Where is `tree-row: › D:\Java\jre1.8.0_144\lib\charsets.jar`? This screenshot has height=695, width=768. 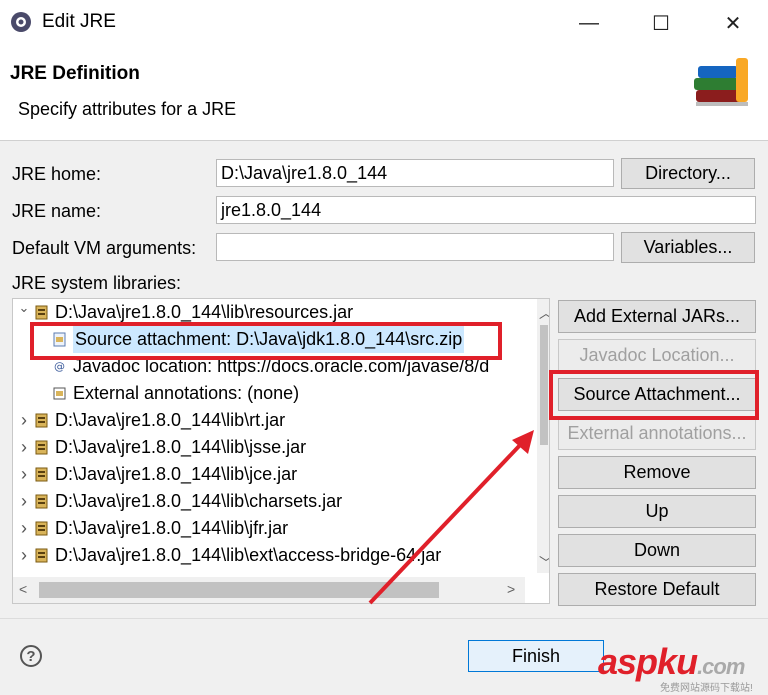
tree-row: › D:\Java\jre1.8.0_144\lib\charsets.jar is located at coordinates (269, 501).